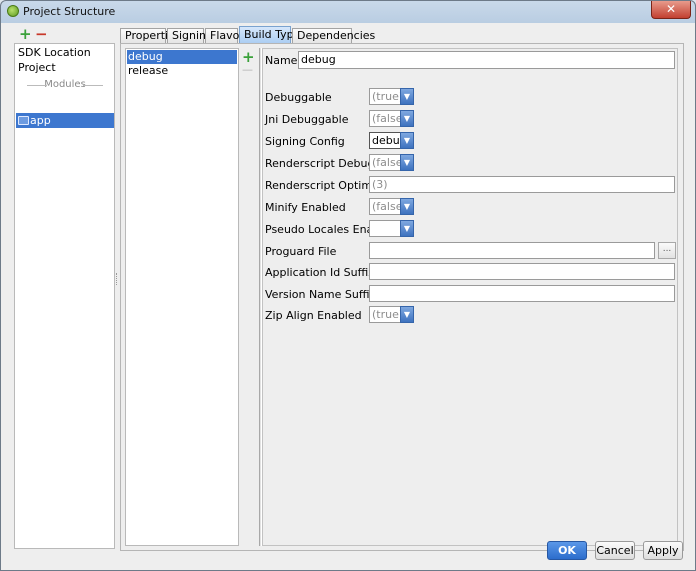 The width and height of the screenshot is (696, 571). Describe the element at coordinates (65, 85) in the screenshot. I see `modules-header: Modules` at that location.